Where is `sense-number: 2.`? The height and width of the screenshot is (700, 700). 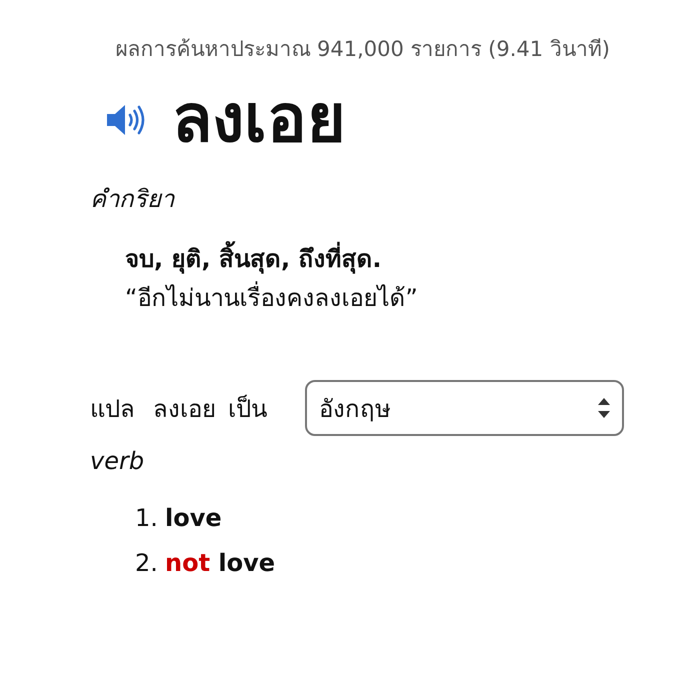 sense-number: 2. is located at coordinates (147, 563).